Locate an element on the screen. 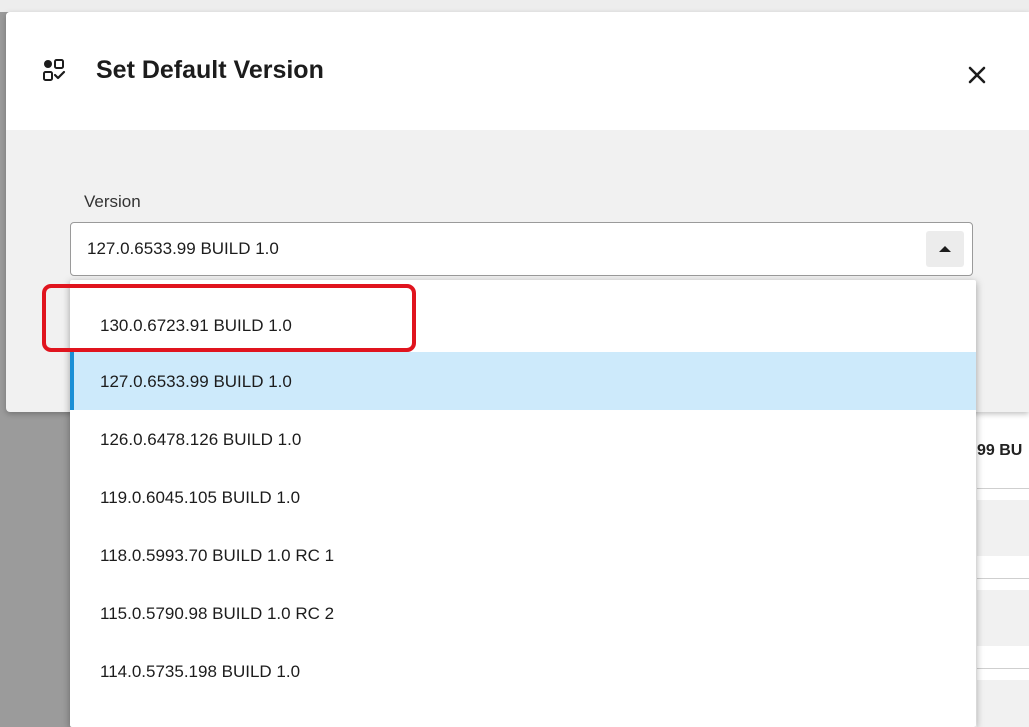  close-icon is located at coordinates (977, 75).